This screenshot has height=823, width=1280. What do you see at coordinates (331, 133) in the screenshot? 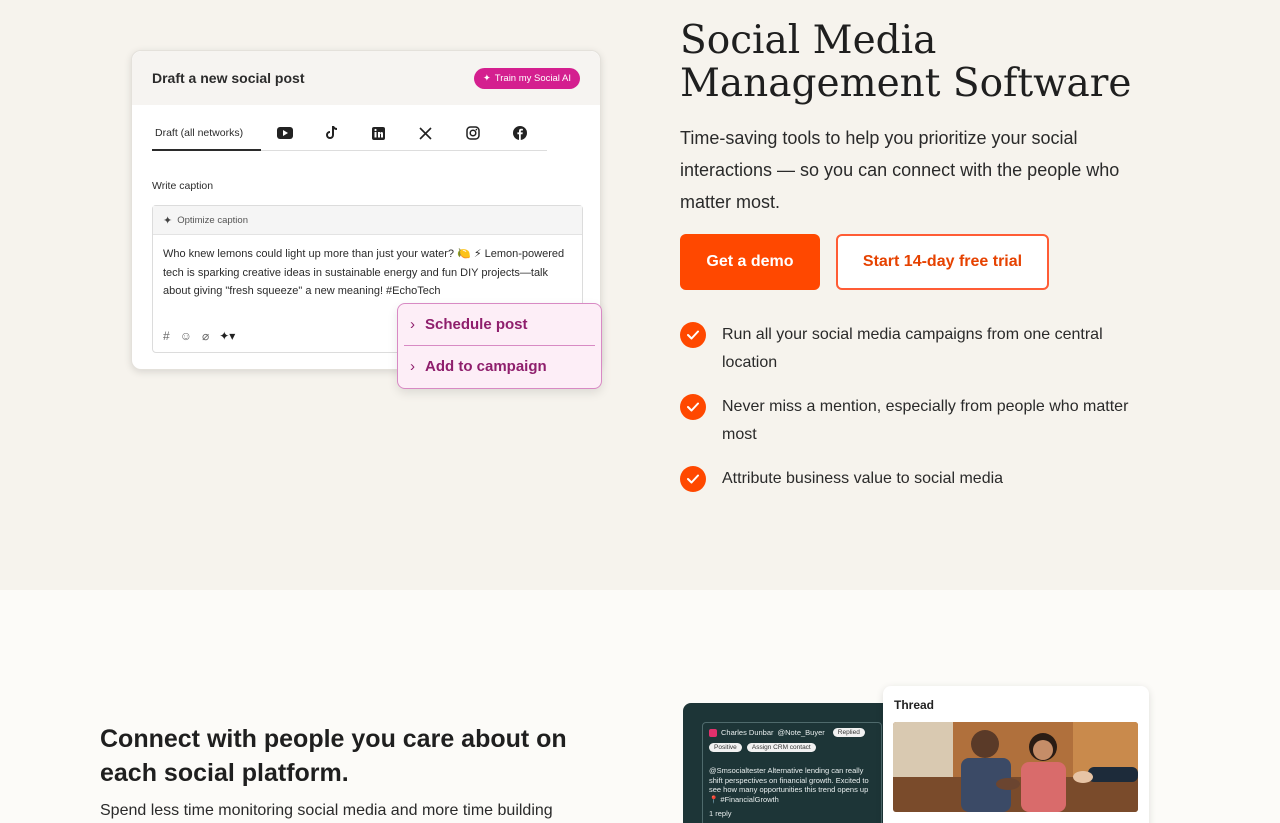
I see `tiktok-icon` at bounding box center [331, 133].